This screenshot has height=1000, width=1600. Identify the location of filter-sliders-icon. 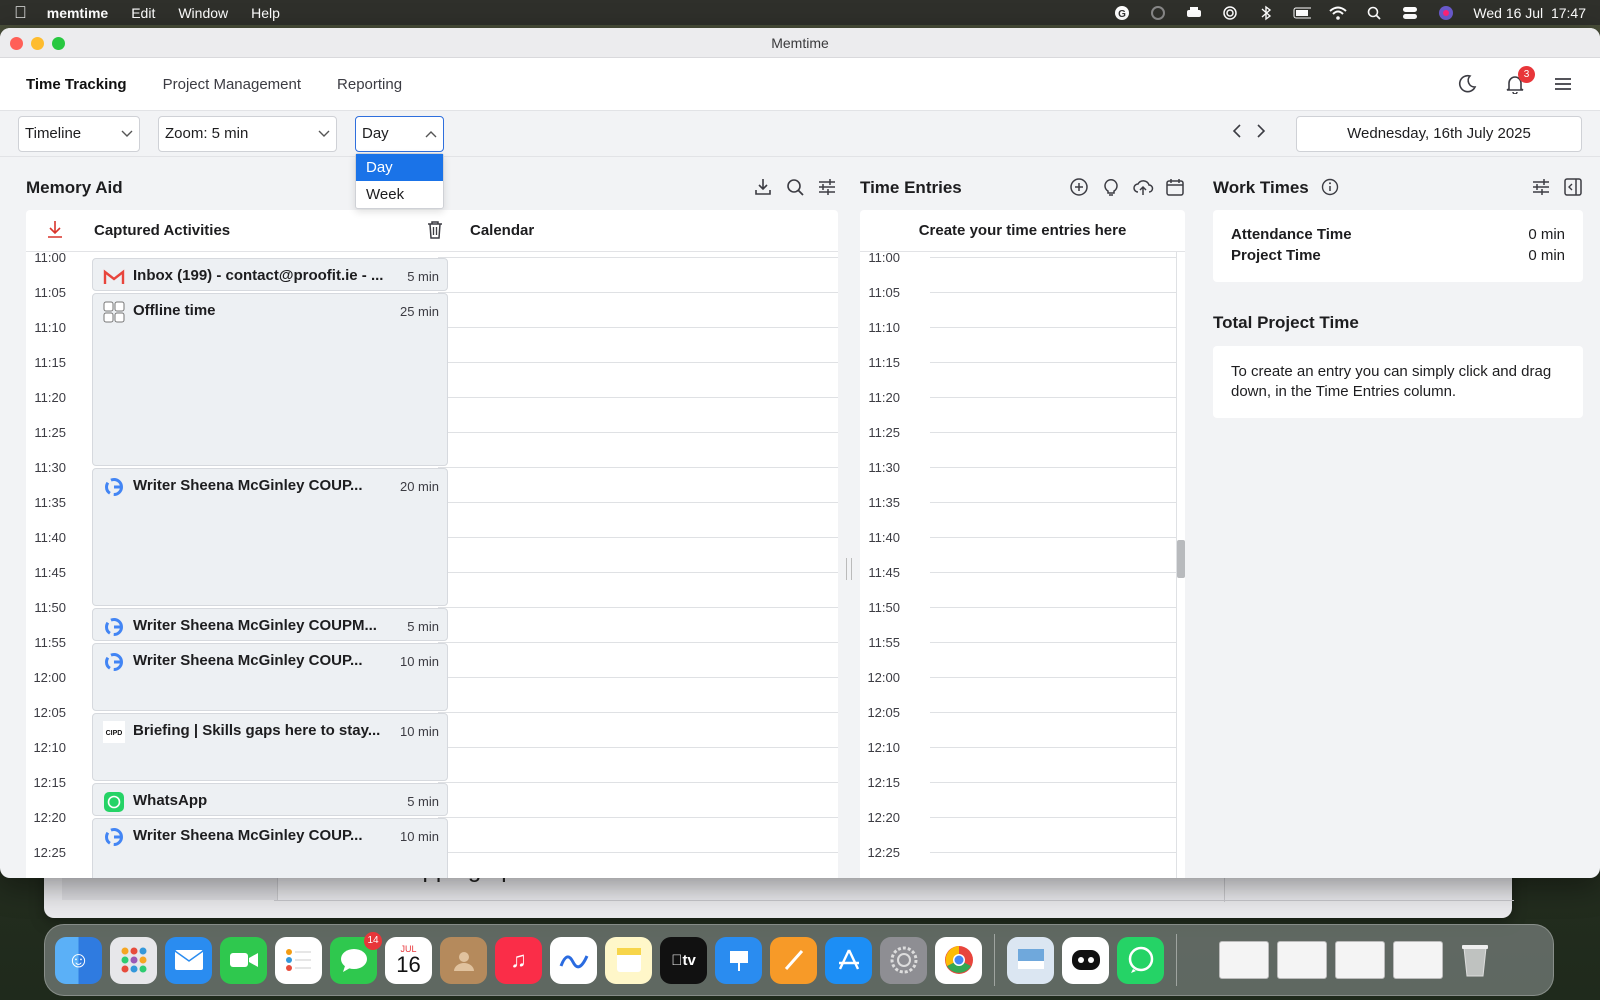
(827, 187).